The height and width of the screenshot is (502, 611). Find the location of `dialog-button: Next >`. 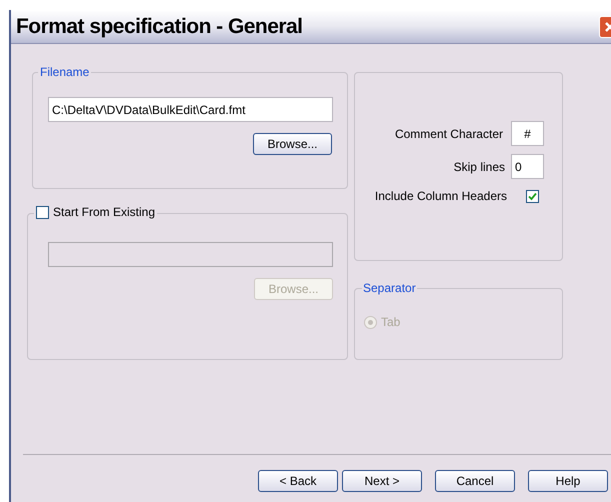

dialog-button: Next > is located at coordinates (382, 481).